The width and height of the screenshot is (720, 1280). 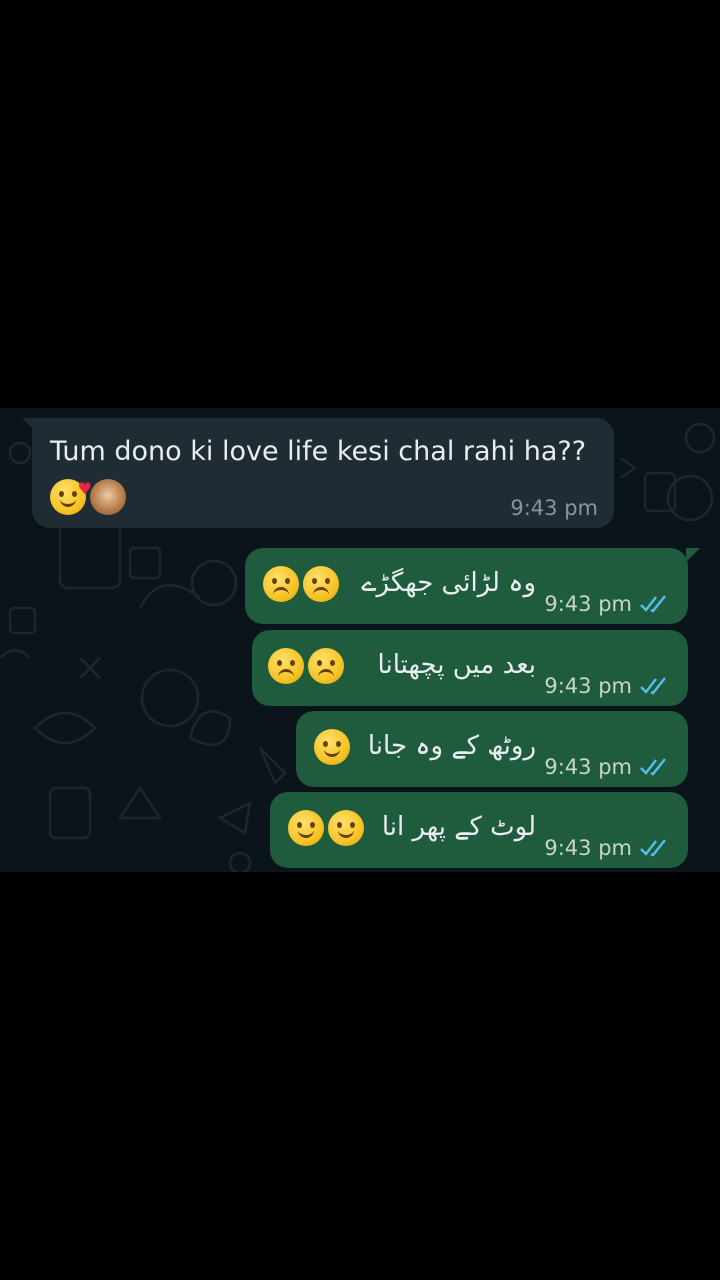 I want to click on pleading-face-icon, so click(x=286, y=665).